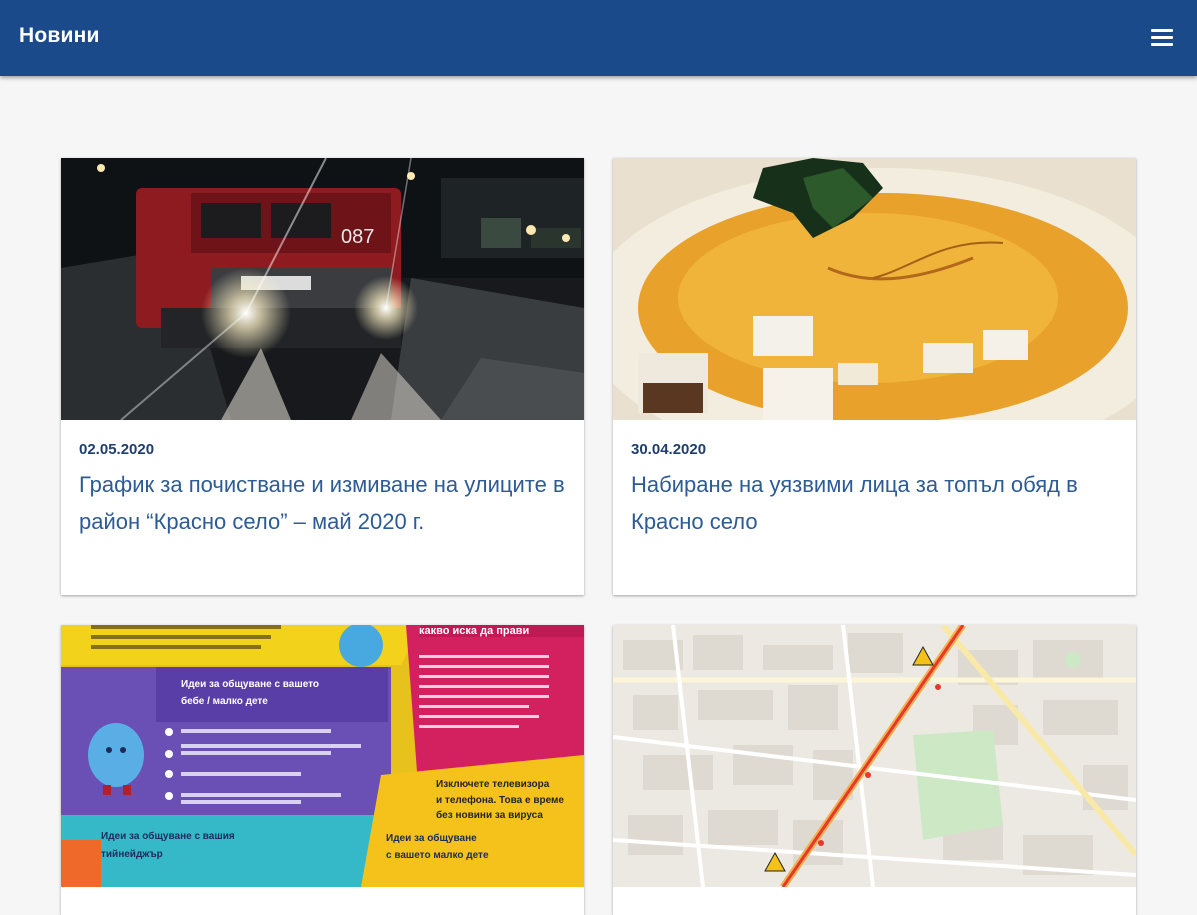 The height and width of the screenshot is (915, 1197). I want to click on news-card, so click(874, 770).